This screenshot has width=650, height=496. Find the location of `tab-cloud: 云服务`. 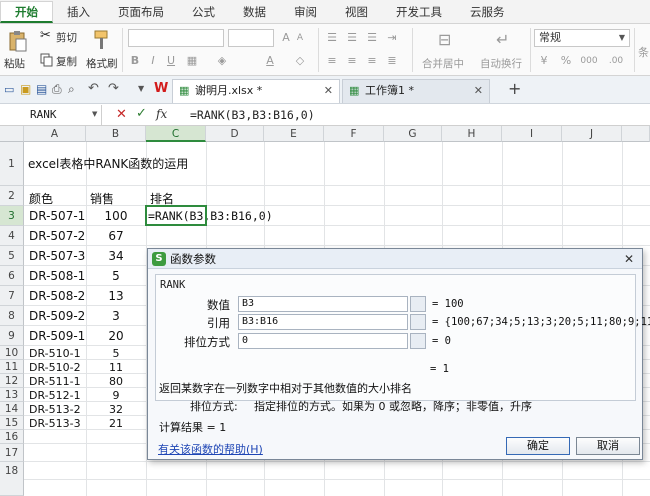

tab-cloud: 云服务 is located at coordinates (487, 11).